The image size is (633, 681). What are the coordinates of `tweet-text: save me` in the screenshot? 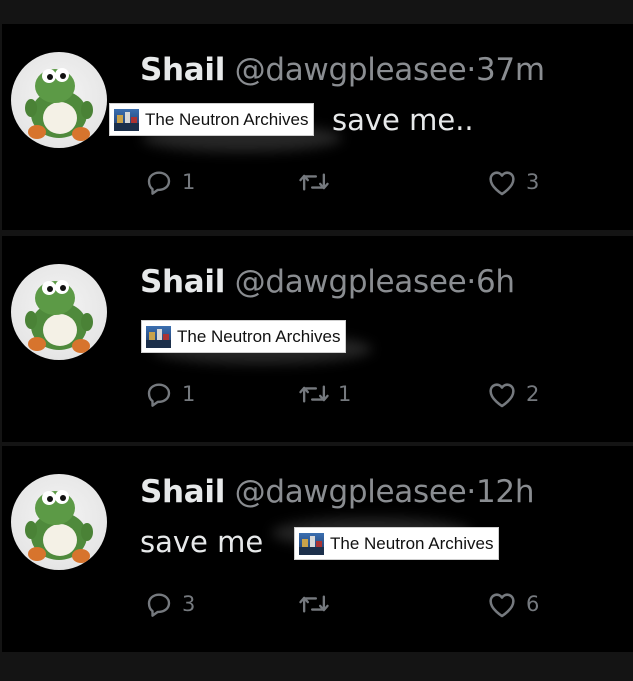 It's located at (202, 542).